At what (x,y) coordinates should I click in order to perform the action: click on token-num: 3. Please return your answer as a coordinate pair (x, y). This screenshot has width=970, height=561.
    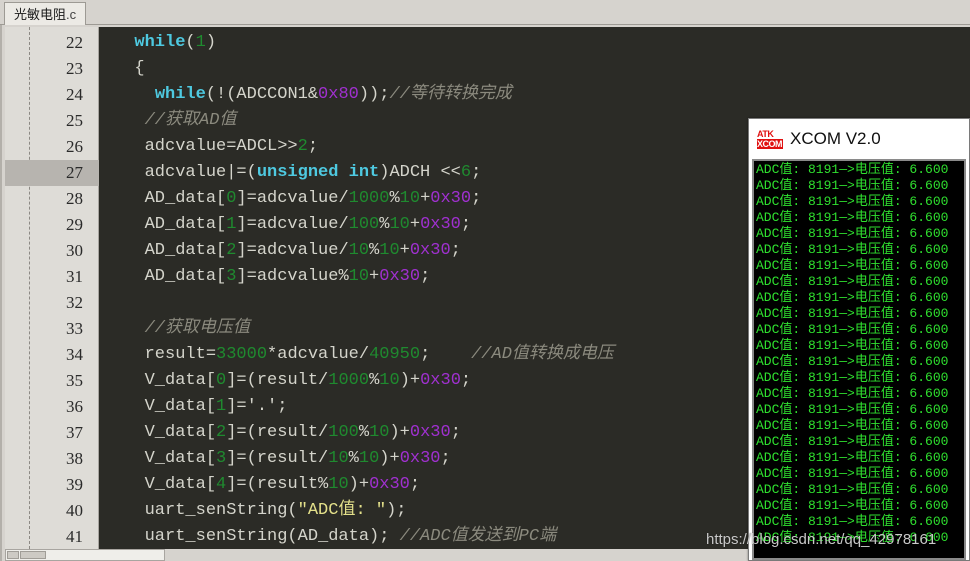
    Looking at the image, I should click on (231, 276).